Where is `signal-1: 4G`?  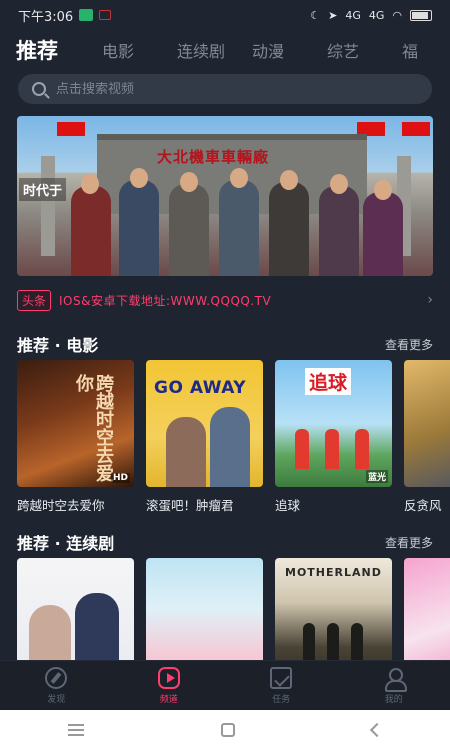
signal-1: 4G is located at coordinates (353, 15).